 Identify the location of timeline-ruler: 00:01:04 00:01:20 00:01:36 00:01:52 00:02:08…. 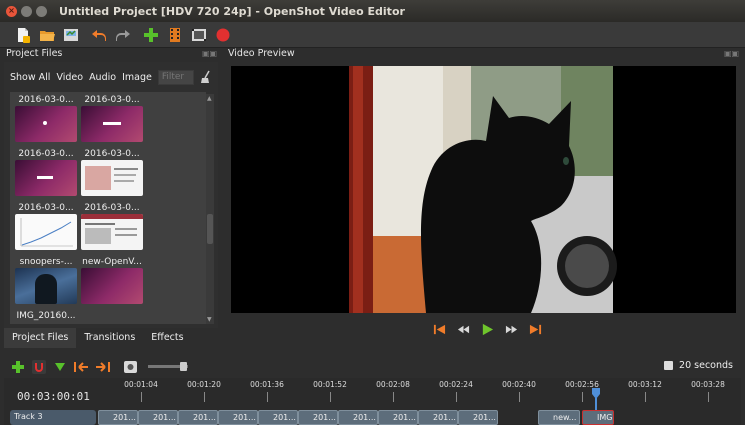
(420, 393).